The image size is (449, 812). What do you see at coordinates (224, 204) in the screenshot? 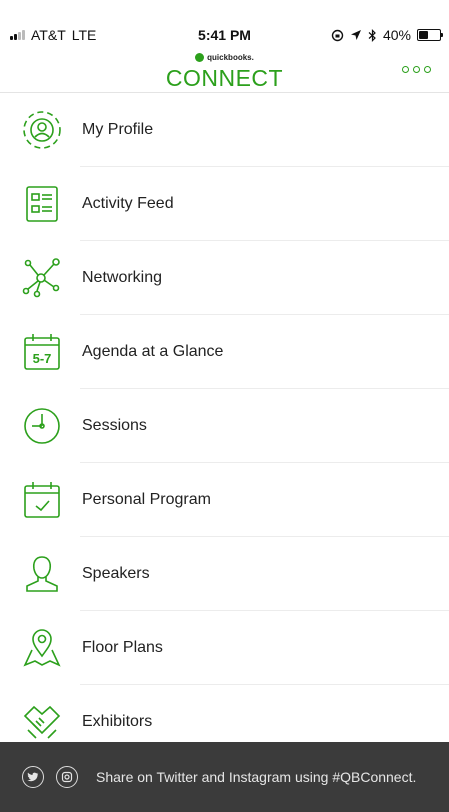
I see `menu-item-activity-feed: Activity Feed` at bounding box center [224, 204].